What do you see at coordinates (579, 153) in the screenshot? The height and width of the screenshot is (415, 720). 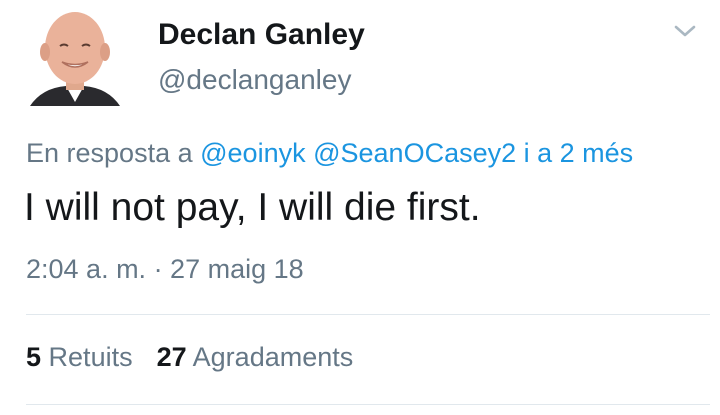 I see `reply-more-link: i a 2 més` at bounding box center [579, 153].